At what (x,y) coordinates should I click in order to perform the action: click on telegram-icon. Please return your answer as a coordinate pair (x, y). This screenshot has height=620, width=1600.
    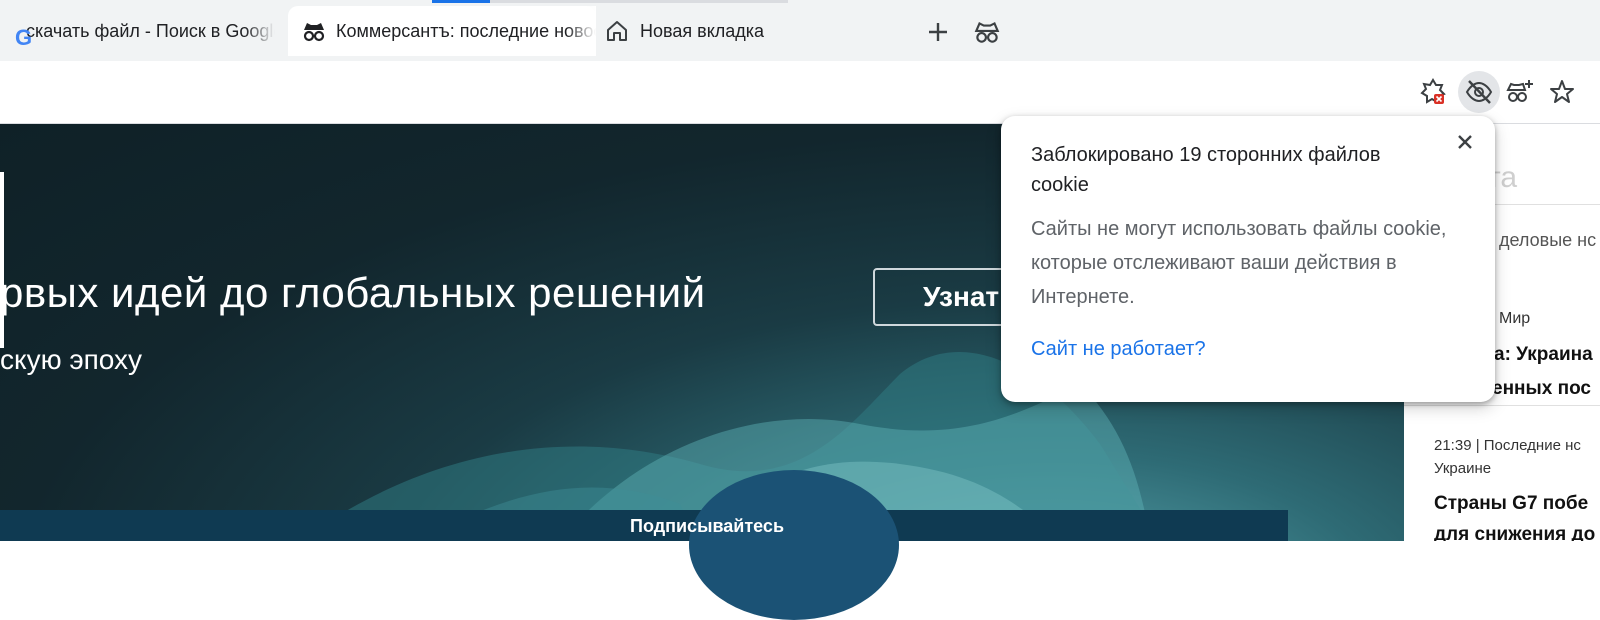
    Looking at the image, I should click on (794, 545).